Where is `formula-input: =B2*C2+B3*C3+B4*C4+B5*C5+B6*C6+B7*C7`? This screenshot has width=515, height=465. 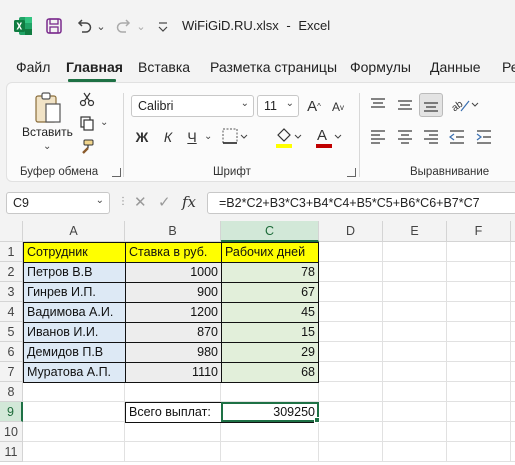
formula-input: =B2*C2+B3*C3+B4*C4+B5*C5+B6*C6+B7*C7 is located at coordinates (361, 203).